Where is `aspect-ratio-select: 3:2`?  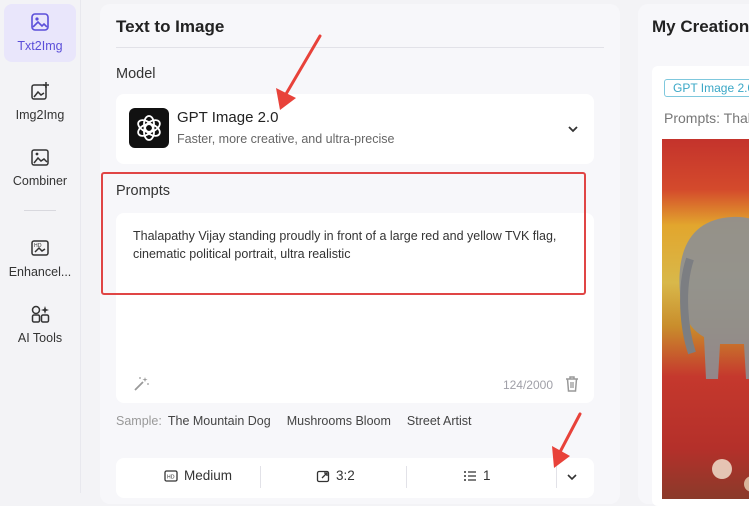 aspect-ratio-select: 3:2 is located at coordinates (335, 475).